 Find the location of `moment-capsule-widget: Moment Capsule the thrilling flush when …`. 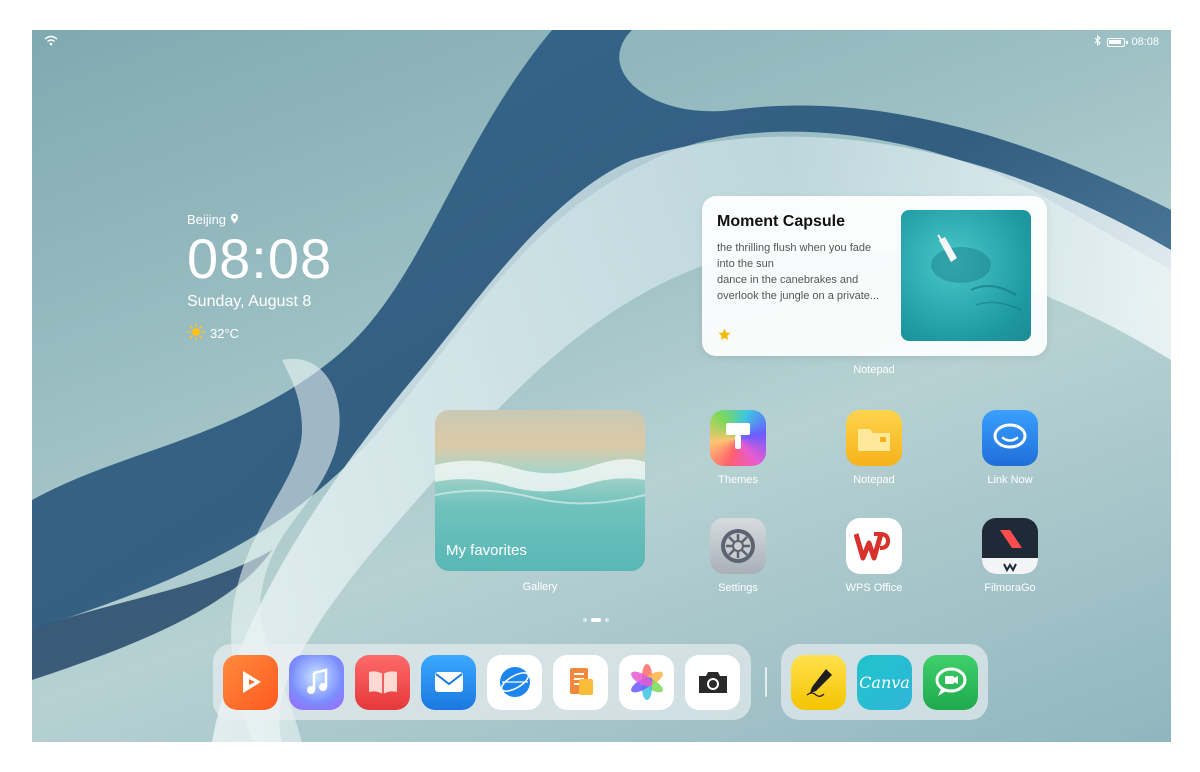

moment-capsule-widget: Moment Capsule the thrilling flush when … is located at coordinates (874, 276).